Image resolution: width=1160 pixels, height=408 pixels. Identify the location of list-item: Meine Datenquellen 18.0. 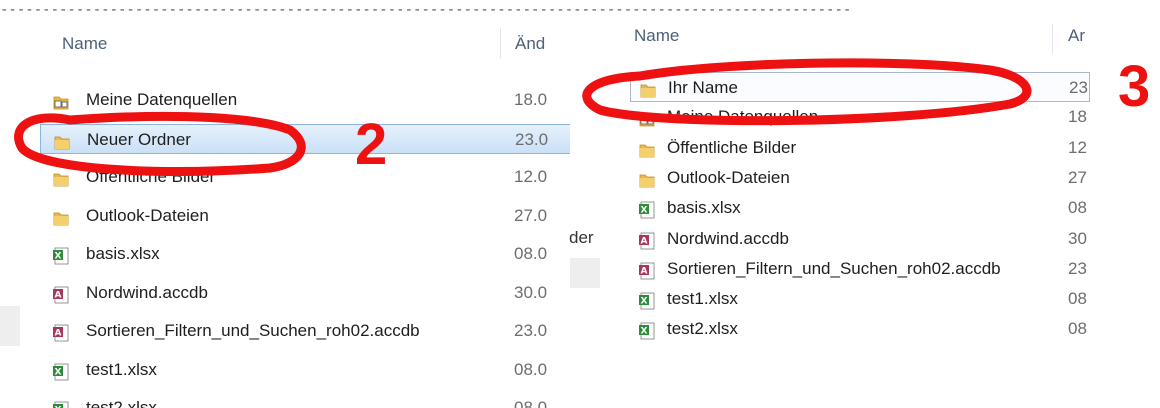
(305, 100).